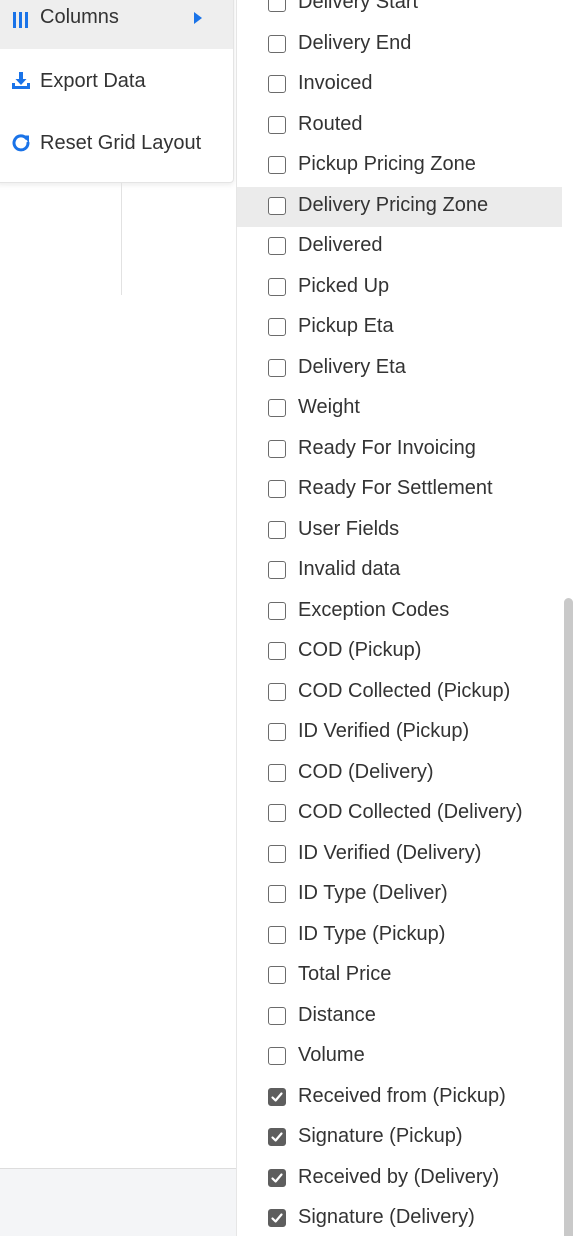  I want to click on column-option: Distance, so click(399, 1017).